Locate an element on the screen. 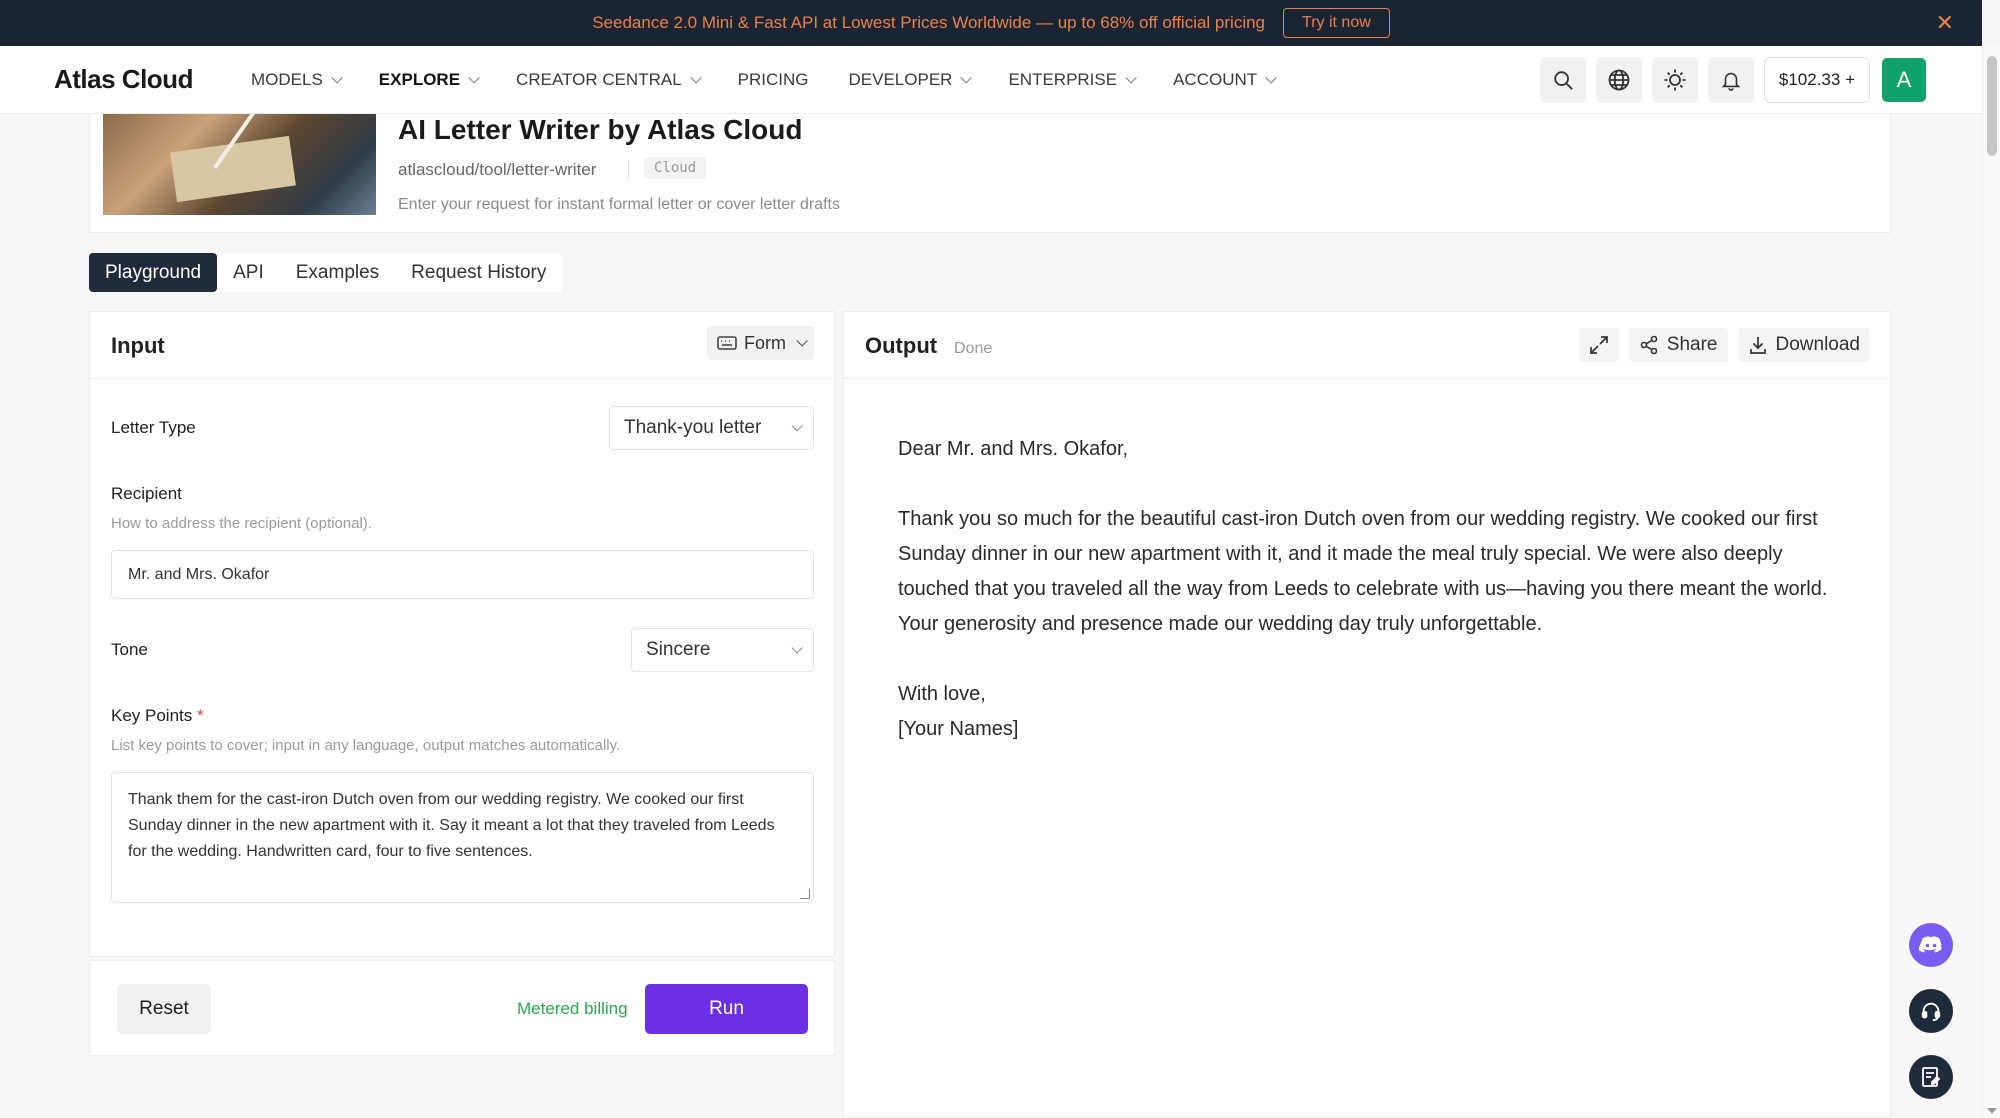 This screenshot has width=2000, height=1118. output-panel-header: Output Done Share Download is located at coordinates (1367, 345).